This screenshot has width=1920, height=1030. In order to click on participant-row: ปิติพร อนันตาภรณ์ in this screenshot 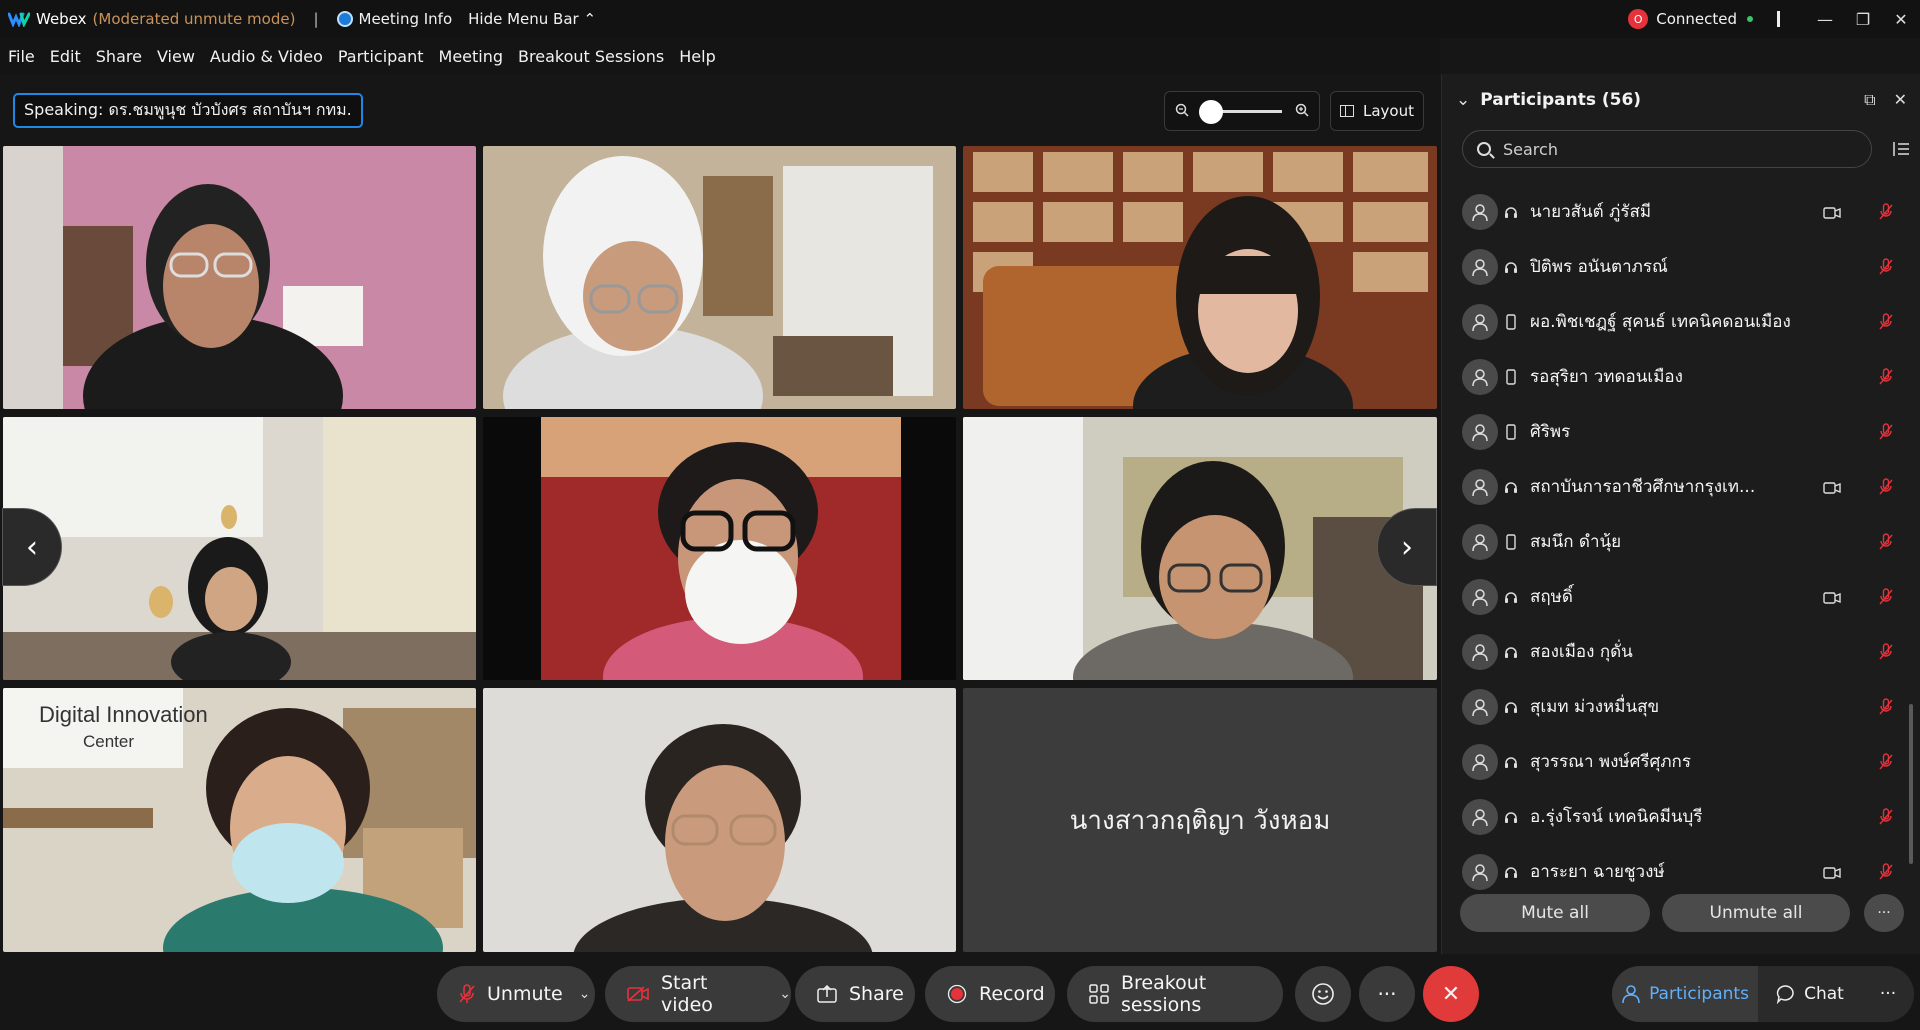, I will do `click(1672, 266)`.